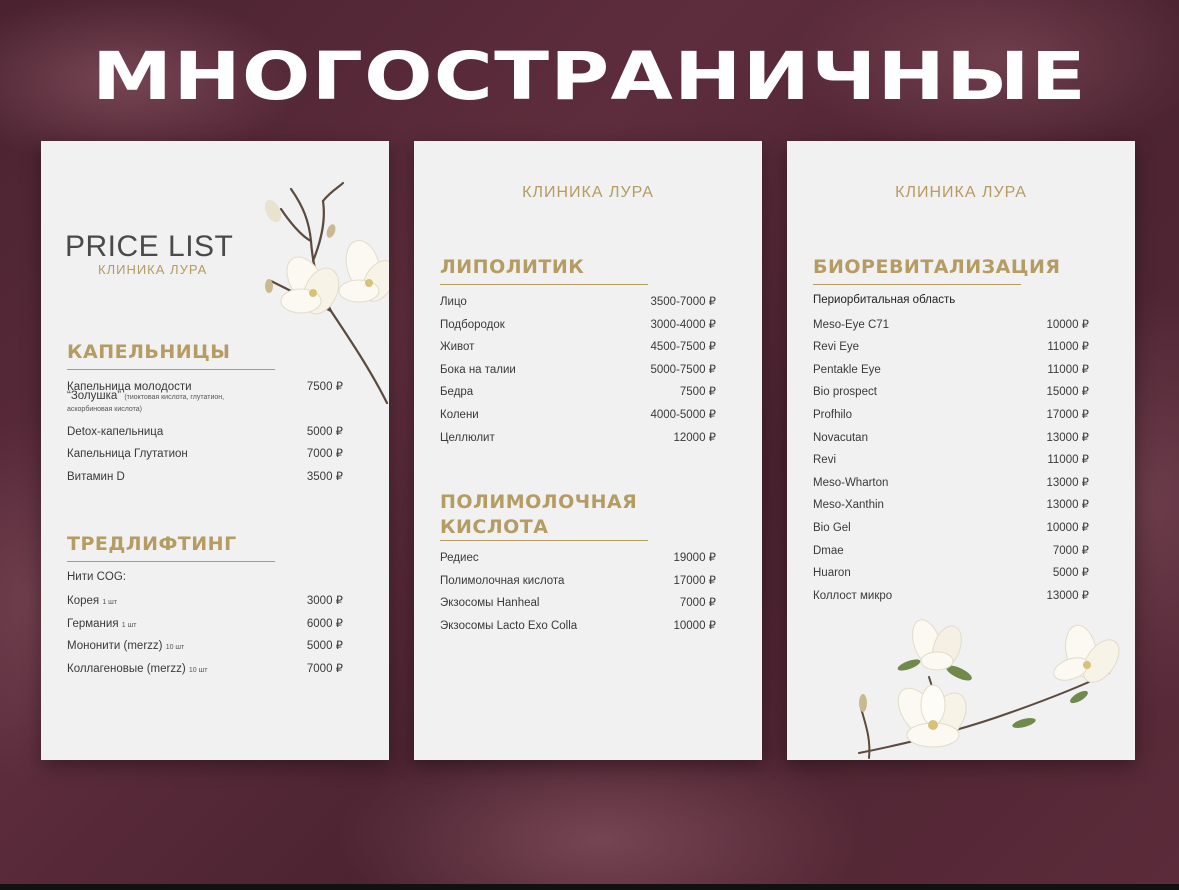 This screenshot has width=1179, height=890. What do you see at coordinates (127, 454) in the screenshot?
I see `item-name: Капельница Глутатион` at bounding box center [127, 454].